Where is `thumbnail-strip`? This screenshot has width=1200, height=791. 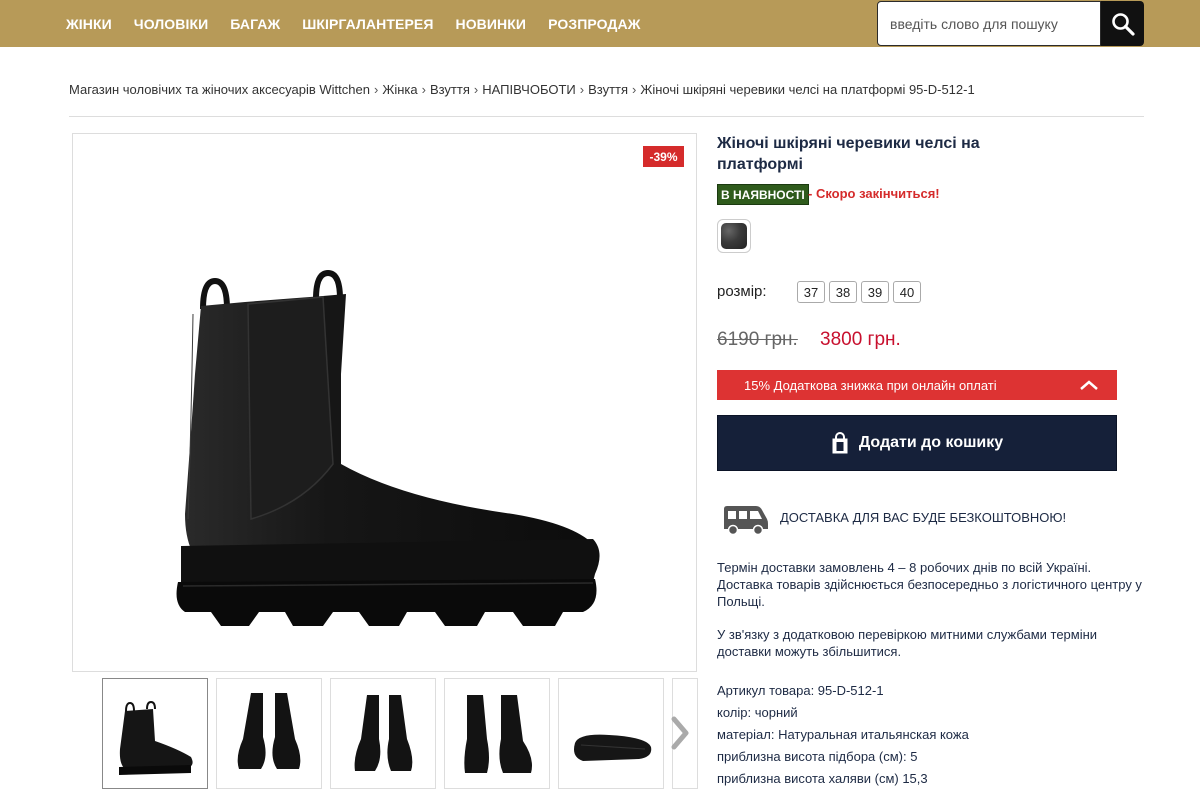 thumbnail-strip is located at coordinates (400, 733).